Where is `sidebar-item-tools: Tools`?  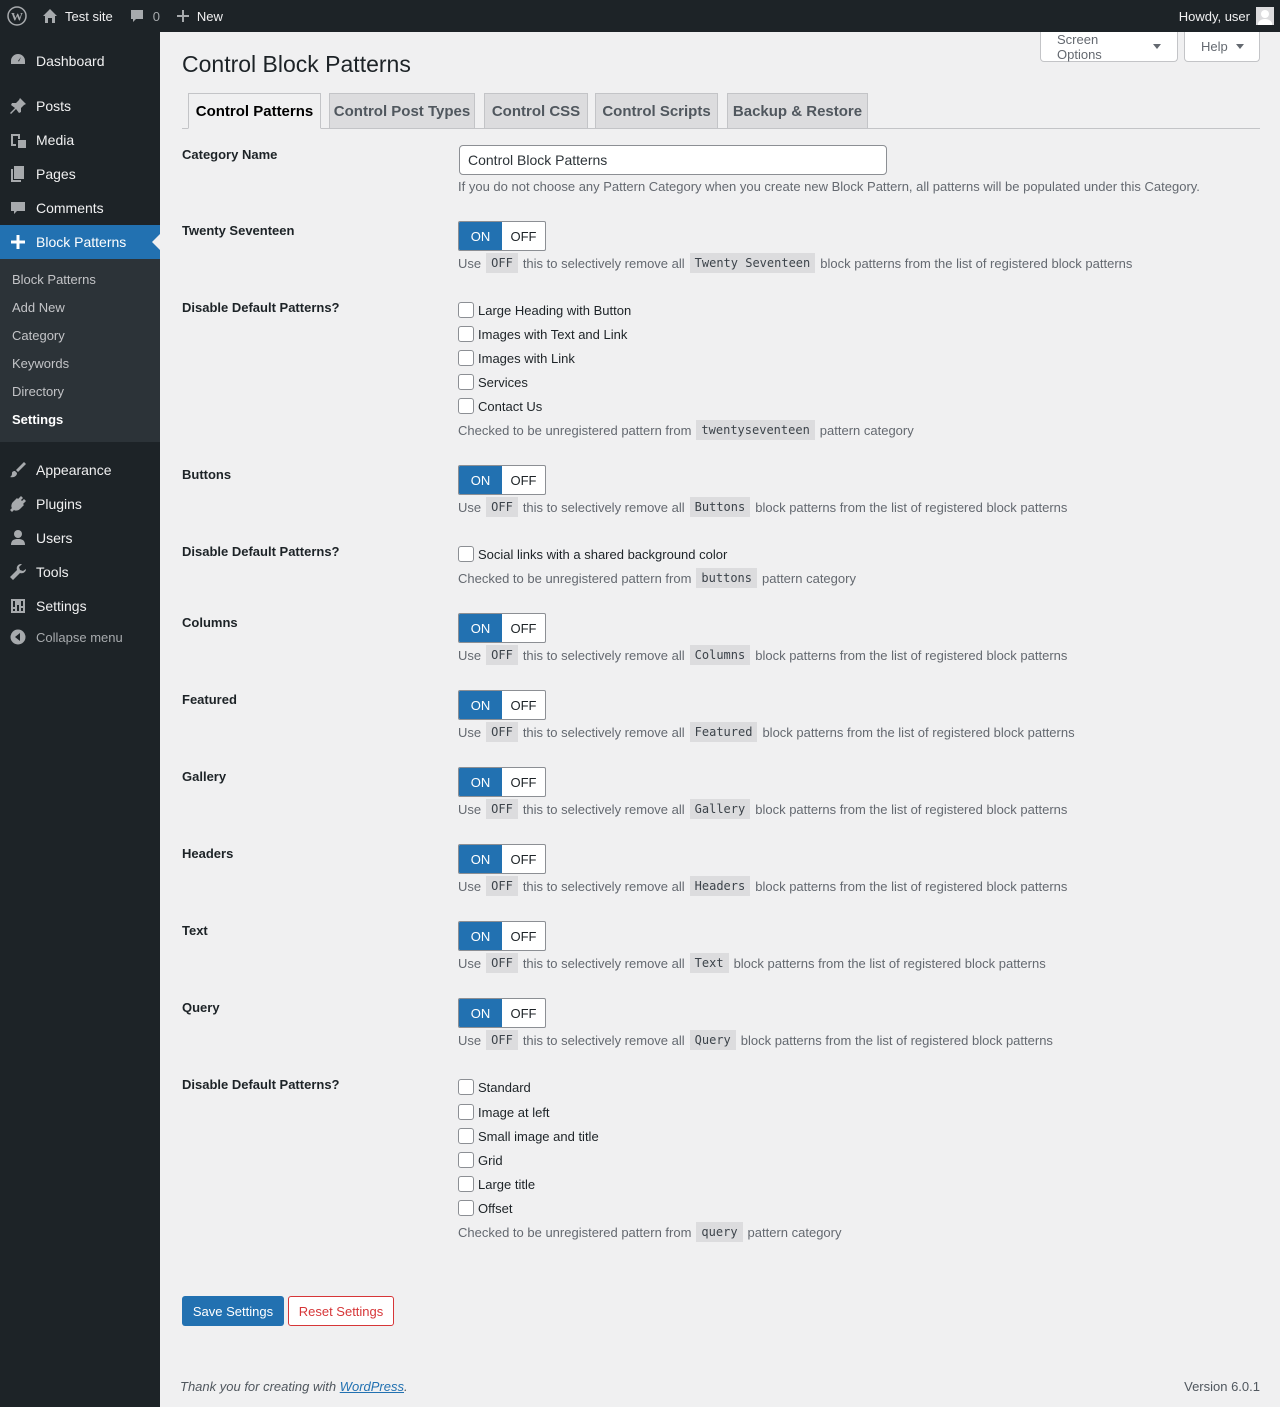 sidebar-item-tools: Tools is located at coordinates (80, 572).